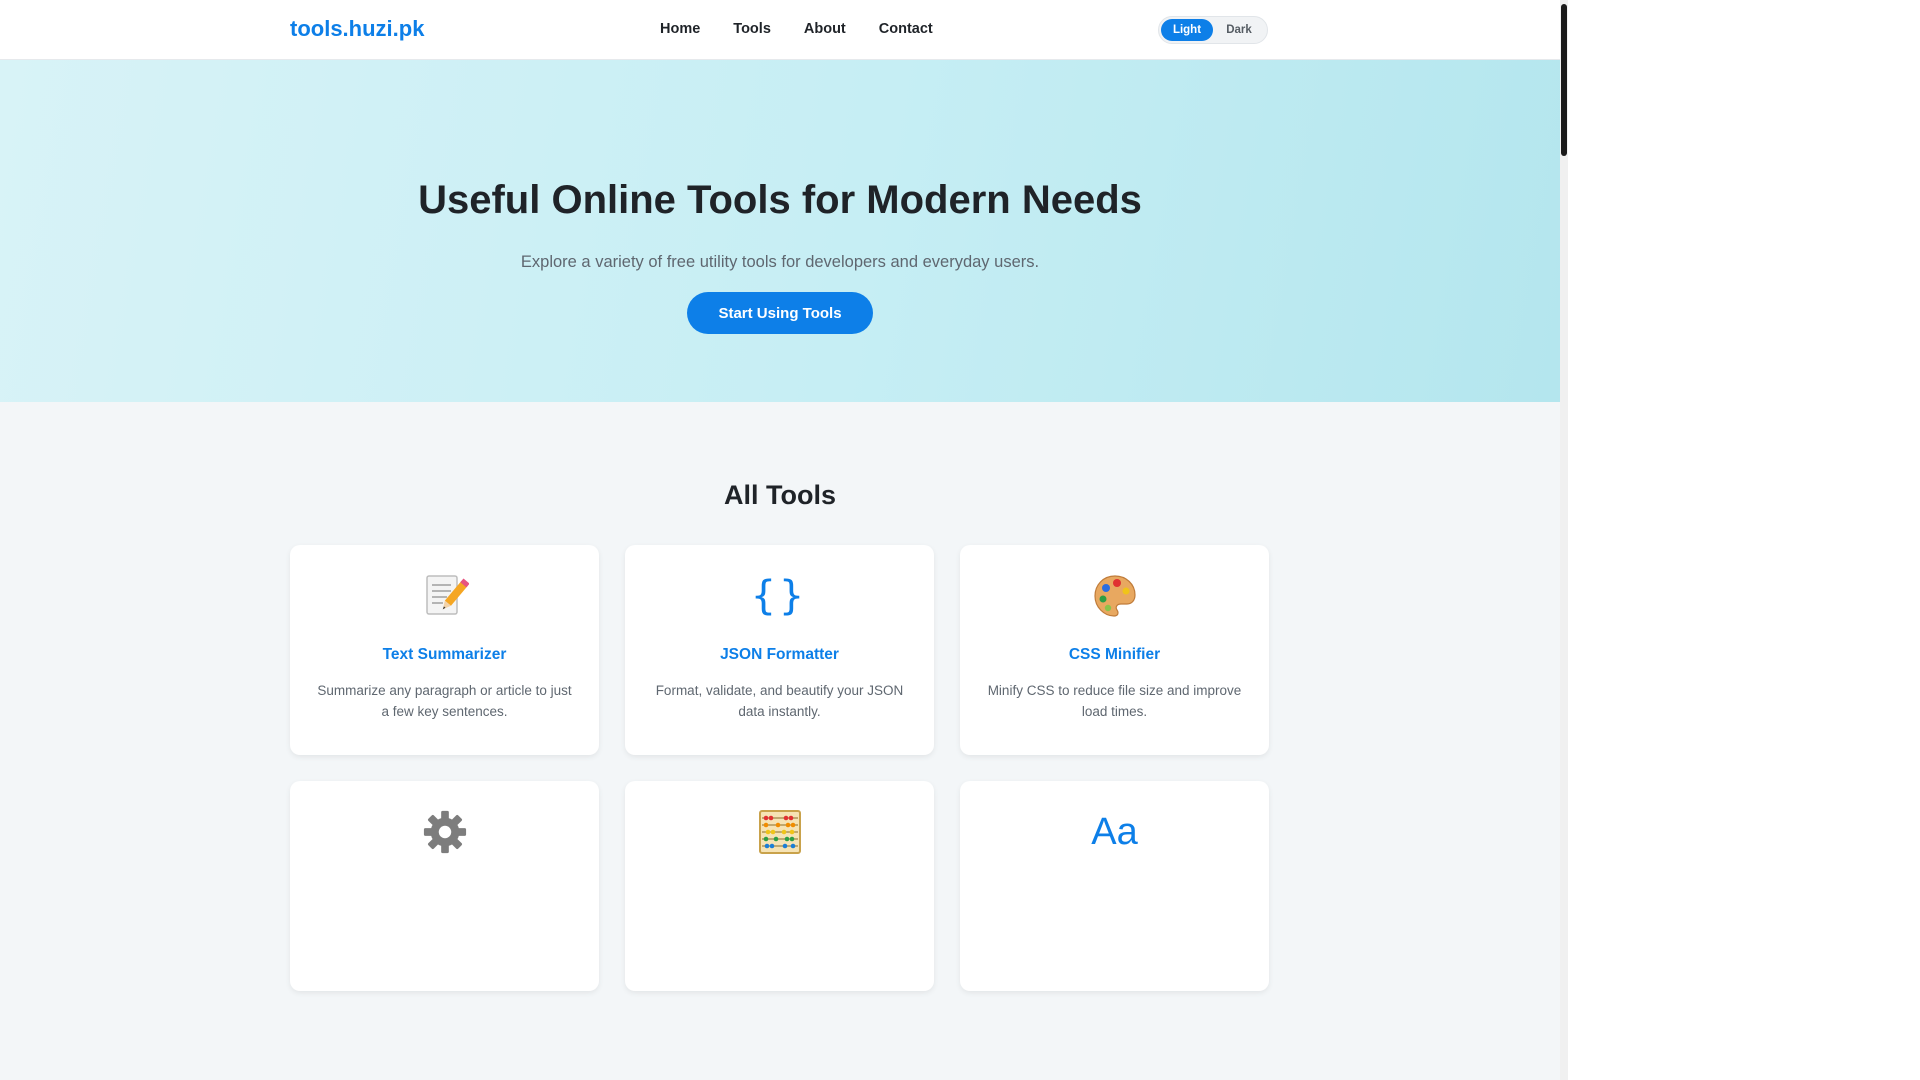  What do you see at coordinates (444, 654) in the screenshot?
I see `tool-card-title: Text Summarizer` at bounding box center [444, 654].